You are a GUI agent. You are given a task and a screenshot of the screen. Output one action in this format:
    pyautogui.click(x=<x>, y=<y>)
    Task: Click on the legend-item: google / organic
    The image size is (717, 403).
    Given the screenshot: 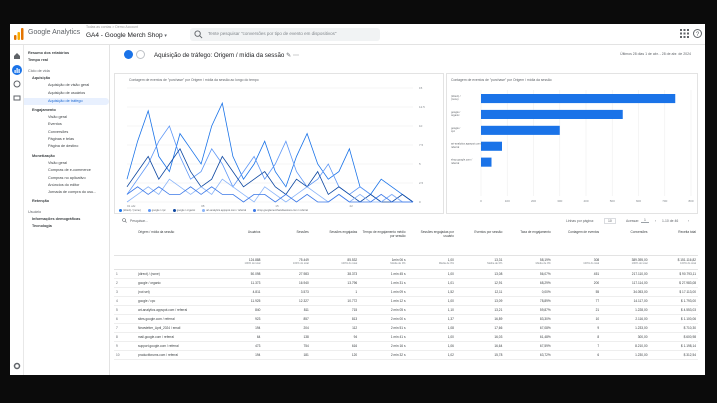 What is the action you would take?
    pyautogui.click(x=183, y=210)
    